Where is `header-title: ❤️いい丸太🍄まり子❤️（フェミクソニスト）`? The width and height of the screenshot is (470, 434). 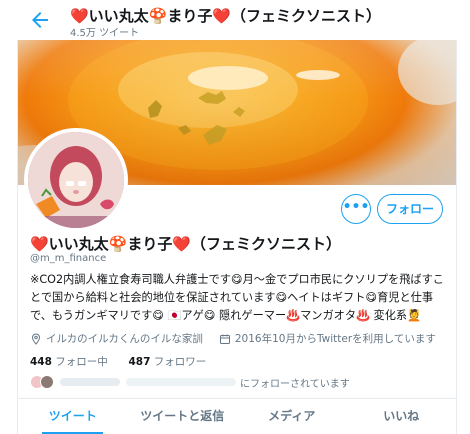
header-title: ❤️いい丸太🍄まり子❤️（フェミクソニスト） is located at coordinates (226, 16).